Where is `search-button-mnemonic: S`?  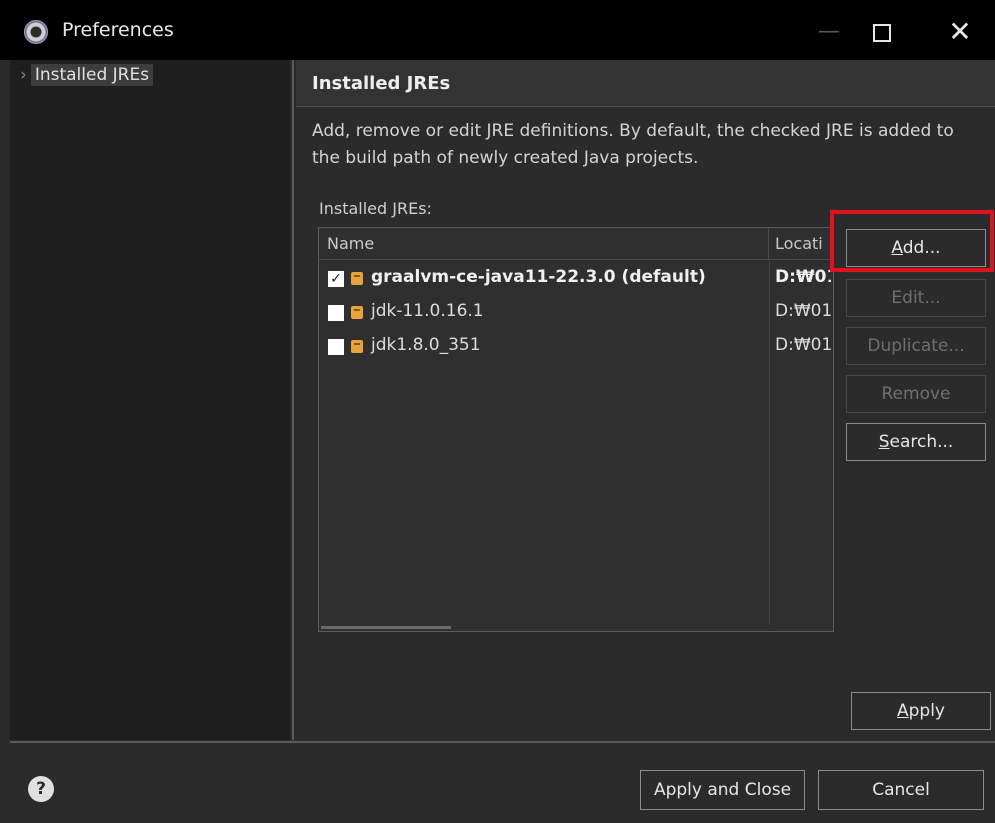 search-button-mnemonic: S is located at coordinates (884, 442).